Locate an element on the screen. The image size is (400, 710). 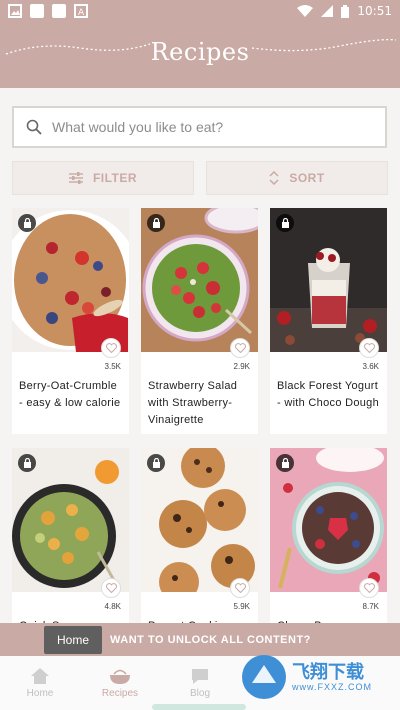
chat-bubble-icon is located at coordinates (200, 676).